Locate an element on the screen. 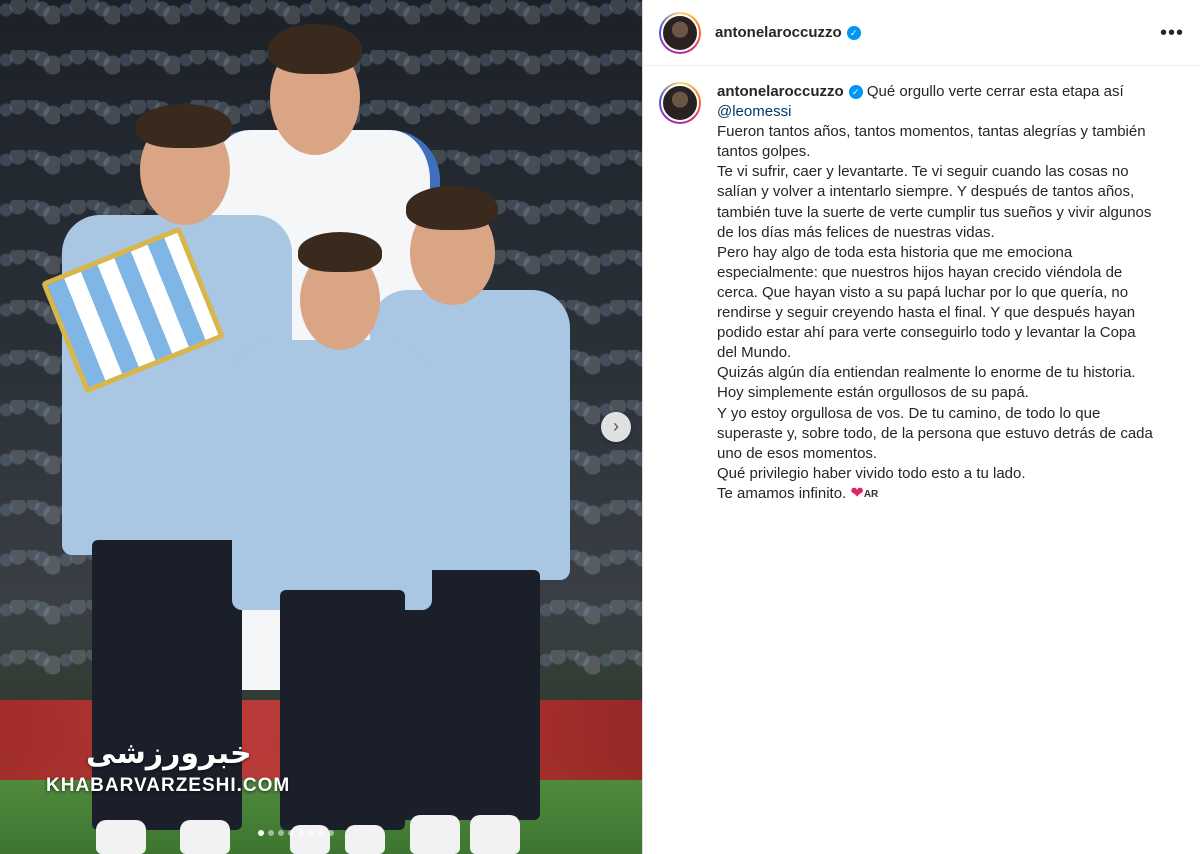  watermark: خبرورزشی KHABARVARZESHI.COM is located at coordinates (168, 766).